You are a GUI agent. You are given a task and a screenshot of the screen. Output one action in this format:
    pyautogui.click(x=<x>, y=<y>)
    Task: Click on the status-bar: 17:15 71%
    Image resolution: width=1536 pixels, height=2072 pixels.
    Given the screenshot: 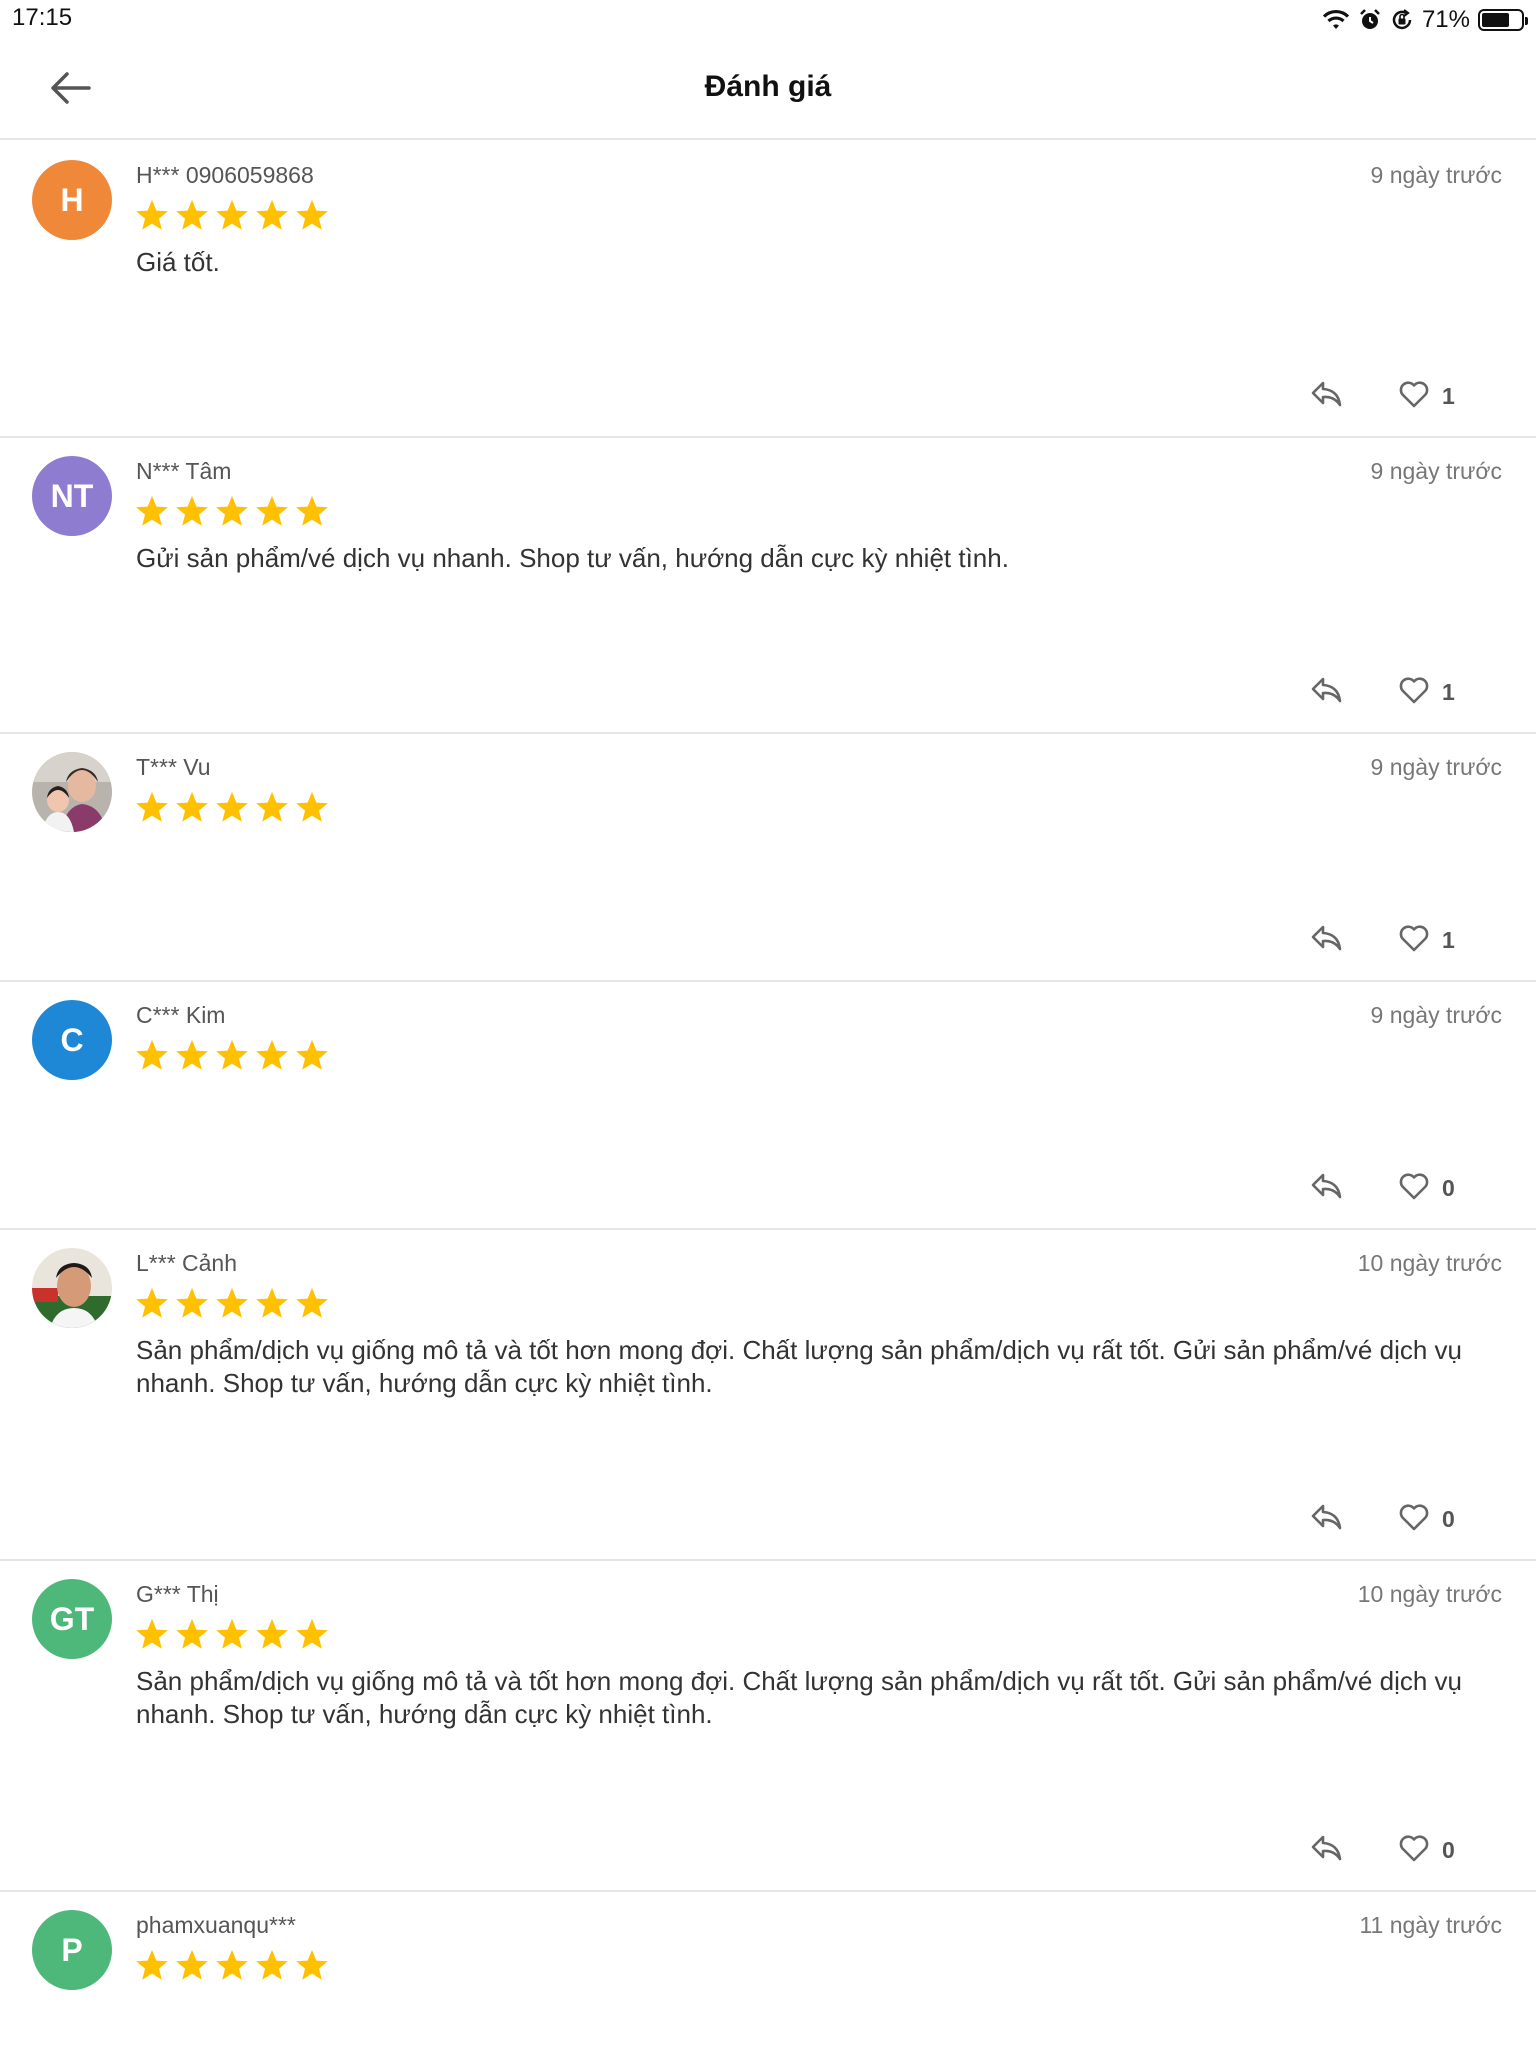 What is the action you would take?
    pyautogui.click(x=768, y=20)
    